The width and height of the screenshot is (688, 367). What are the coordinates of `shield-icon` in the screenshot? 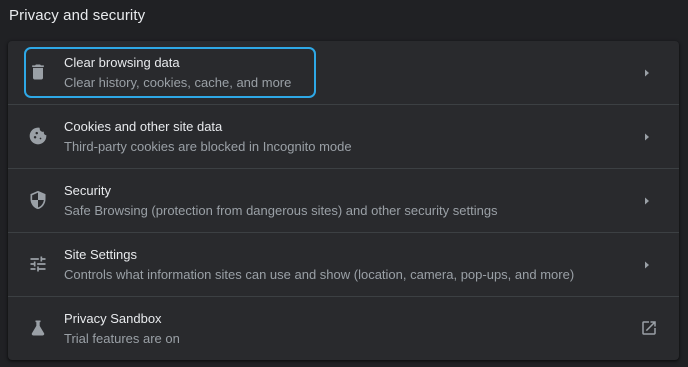 It's located at (38, 200).